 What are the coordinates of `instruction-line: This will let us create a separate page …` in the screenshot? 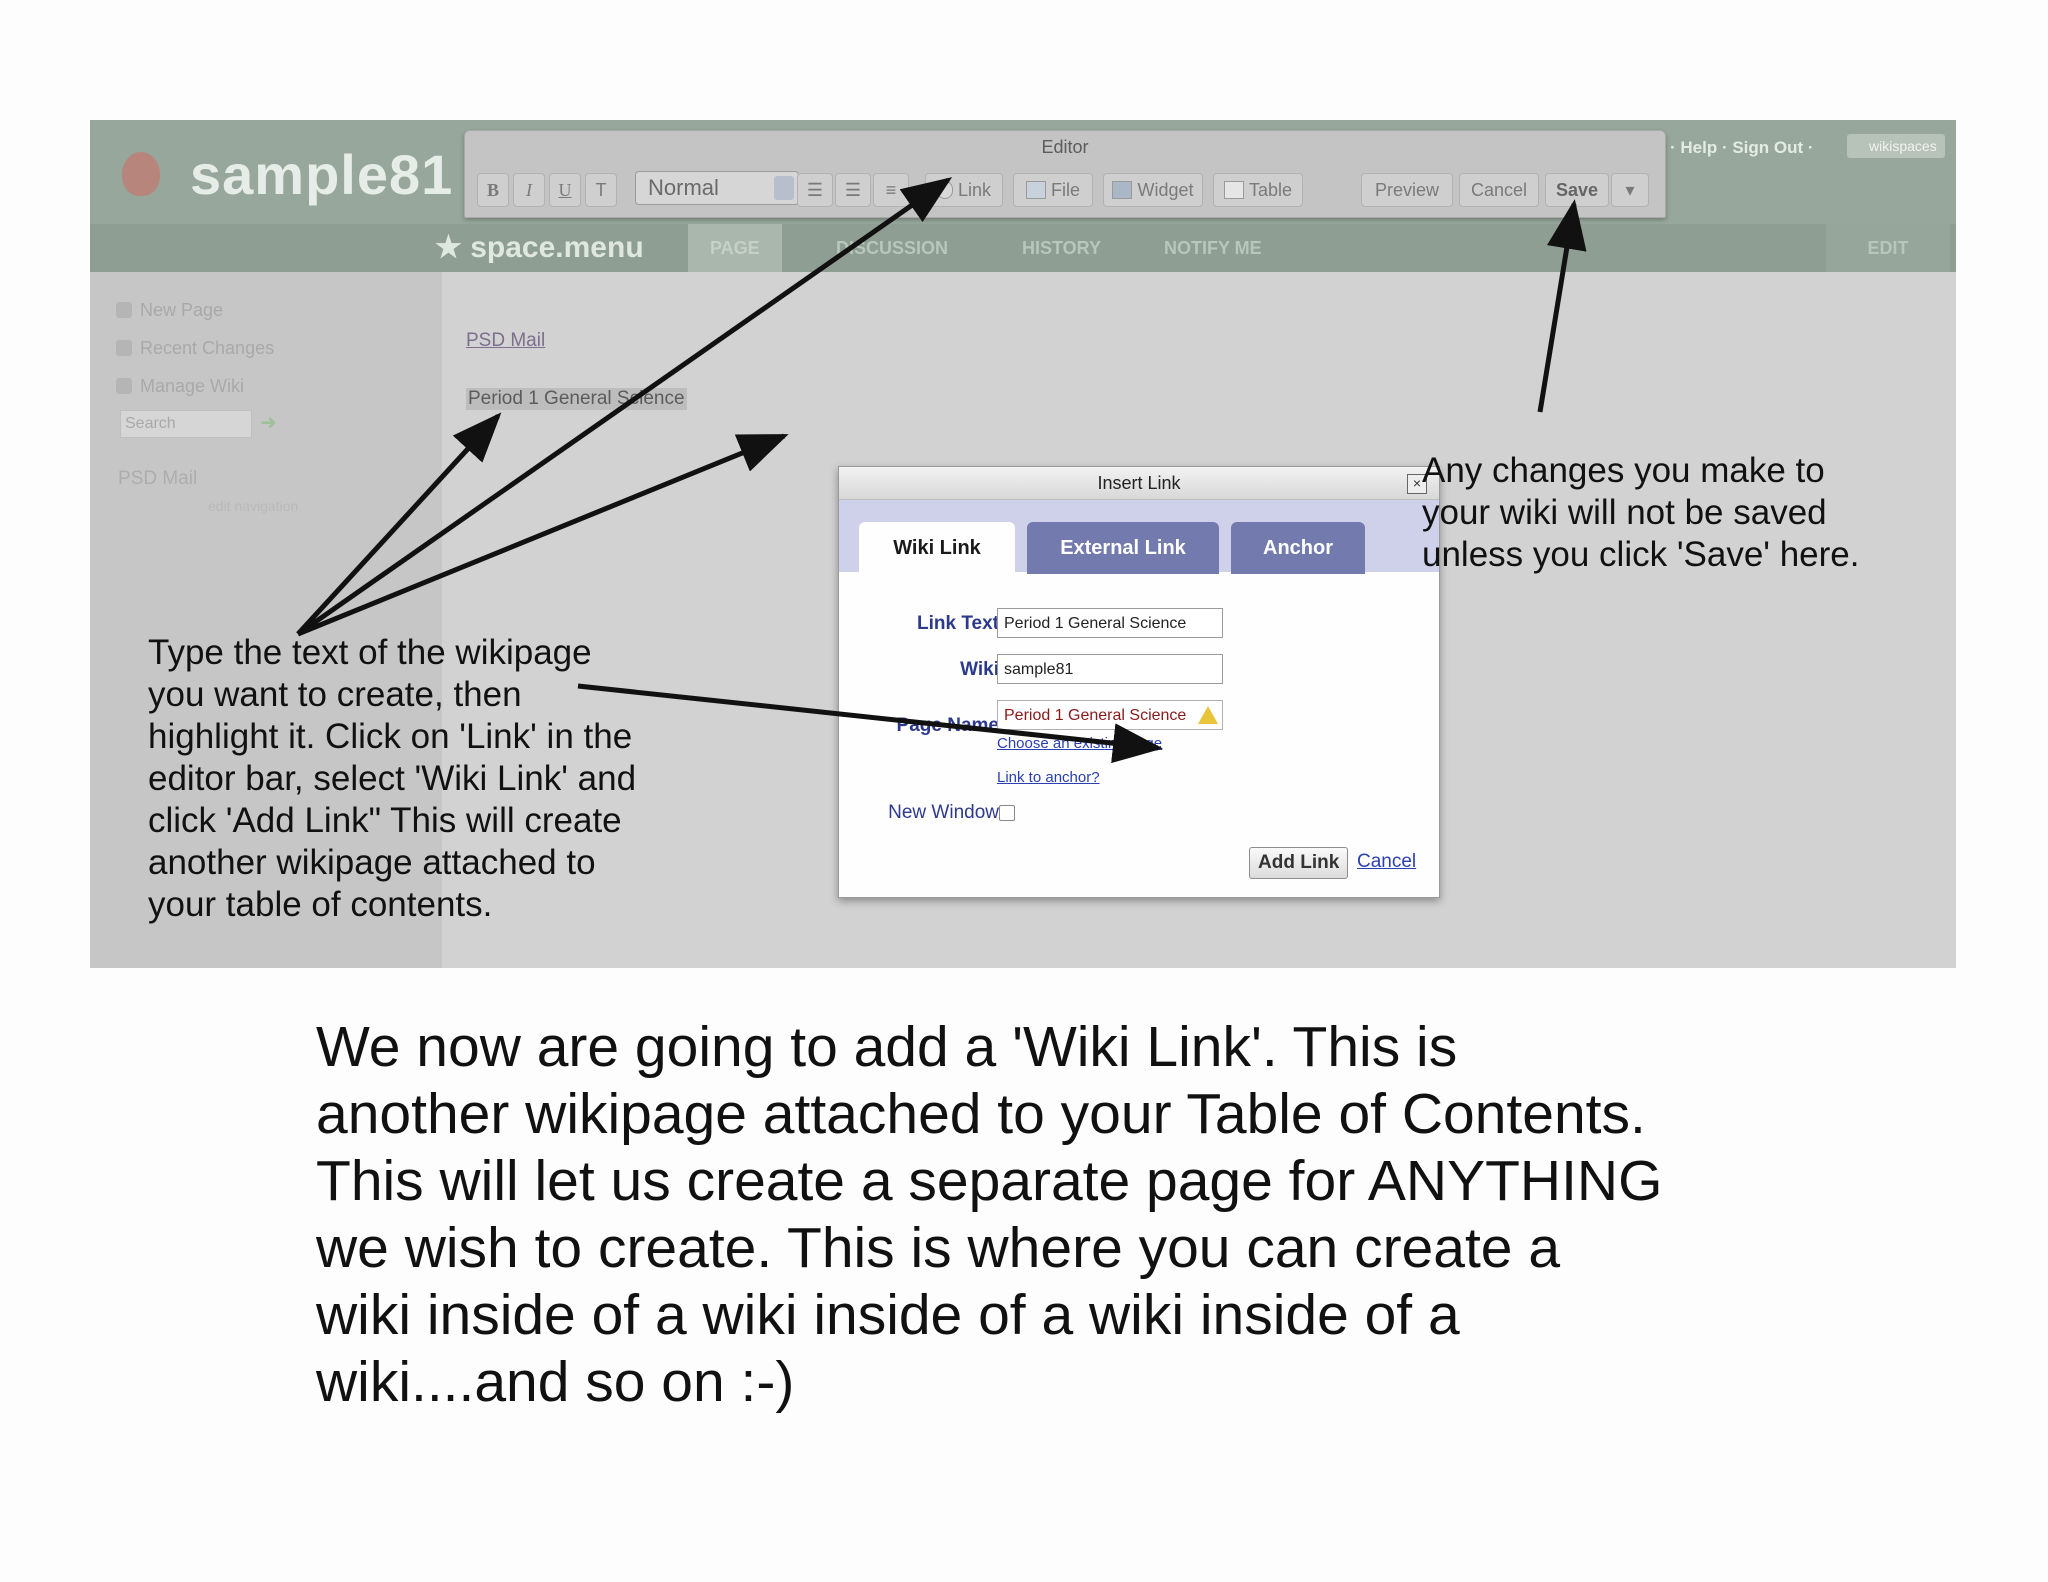 It's located at (989, 1181).